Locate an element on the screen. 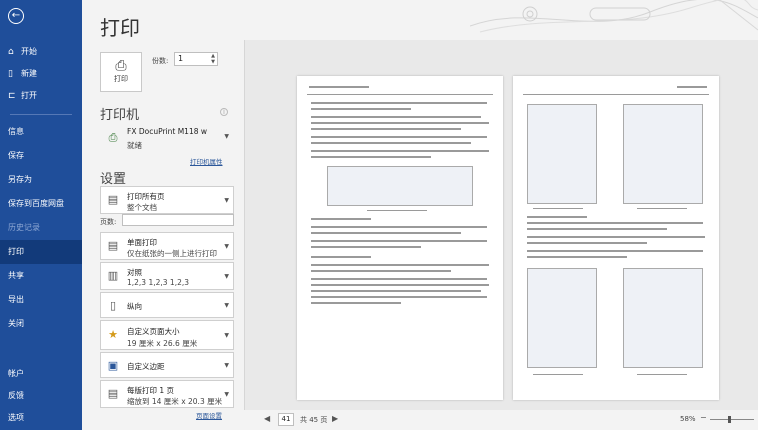 This screenshot has width=758, height=430. stepper-arrows-icon: ▲ ▼ is located at coordinates (213, 59).